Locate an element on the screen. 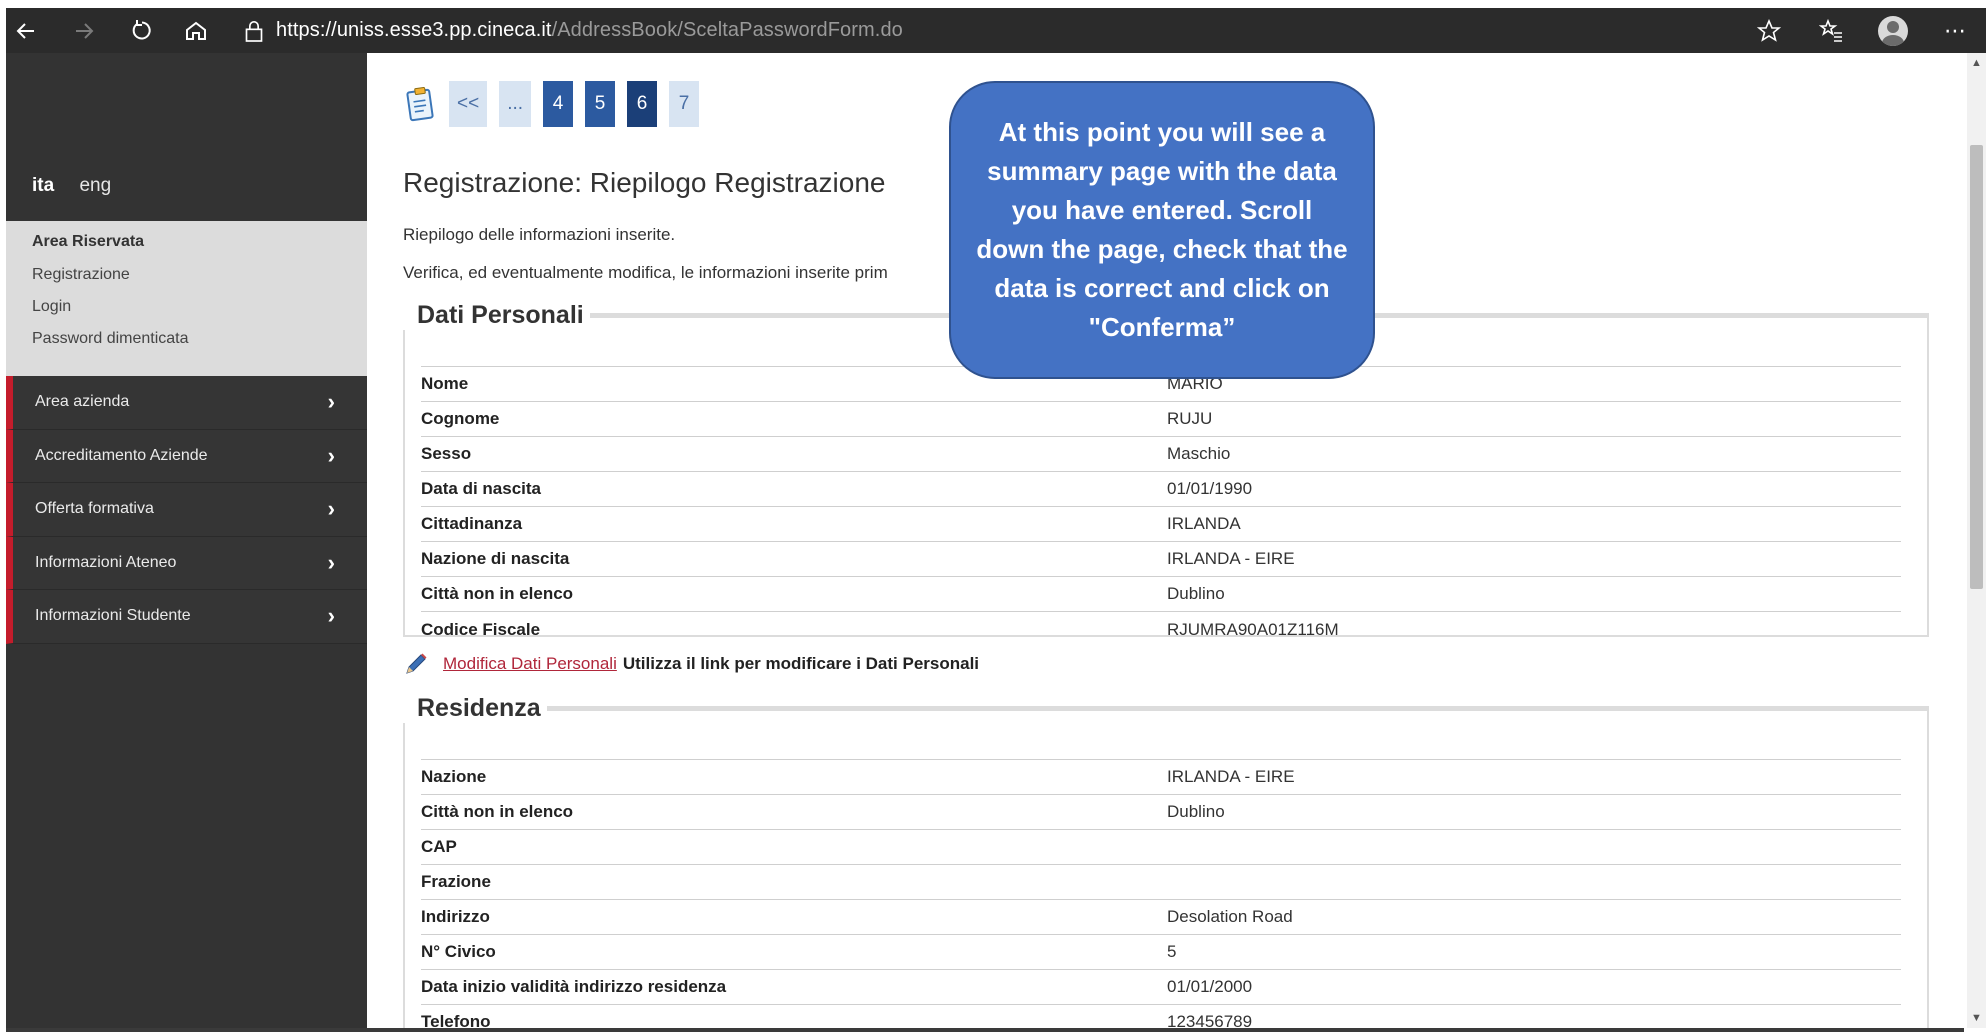 The height and width of the screenshot is (1032, 1986). scroll-up-icon: ▲ is located at coordinates (1976, 63).